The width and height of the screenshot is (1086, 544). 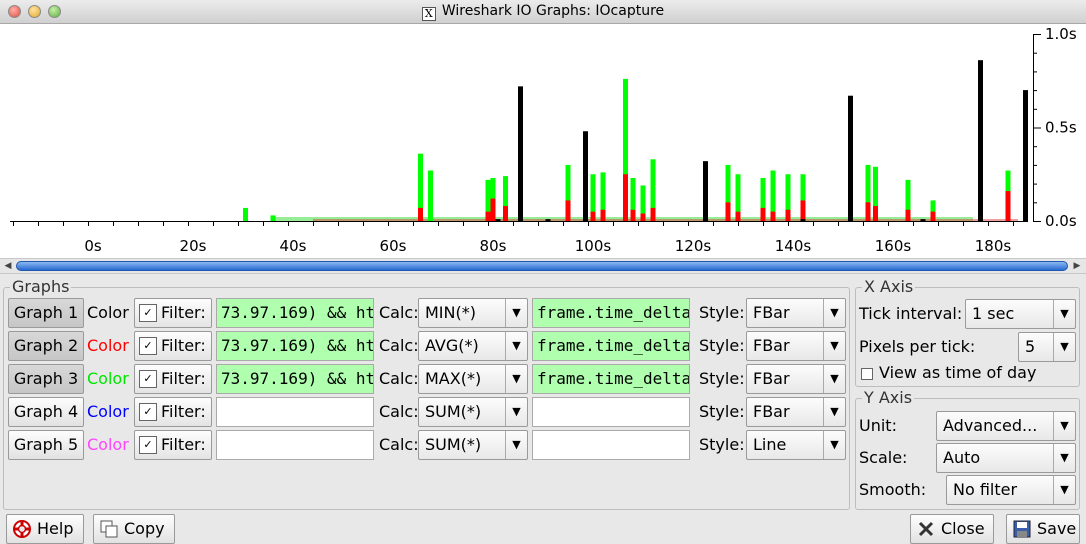 I want to click on copy-button: Copy, so click(x=134, y=529).